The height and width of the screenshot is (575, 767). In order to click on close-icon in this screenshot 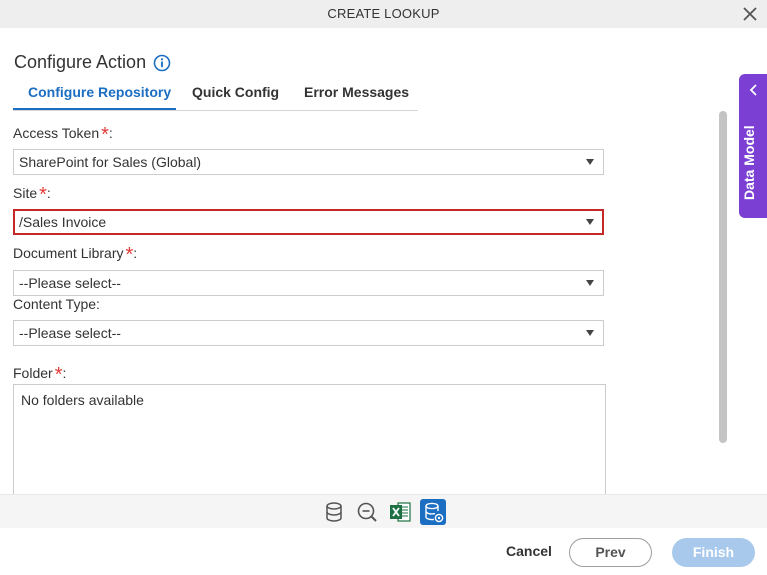, I will do `click(750, 14)`.